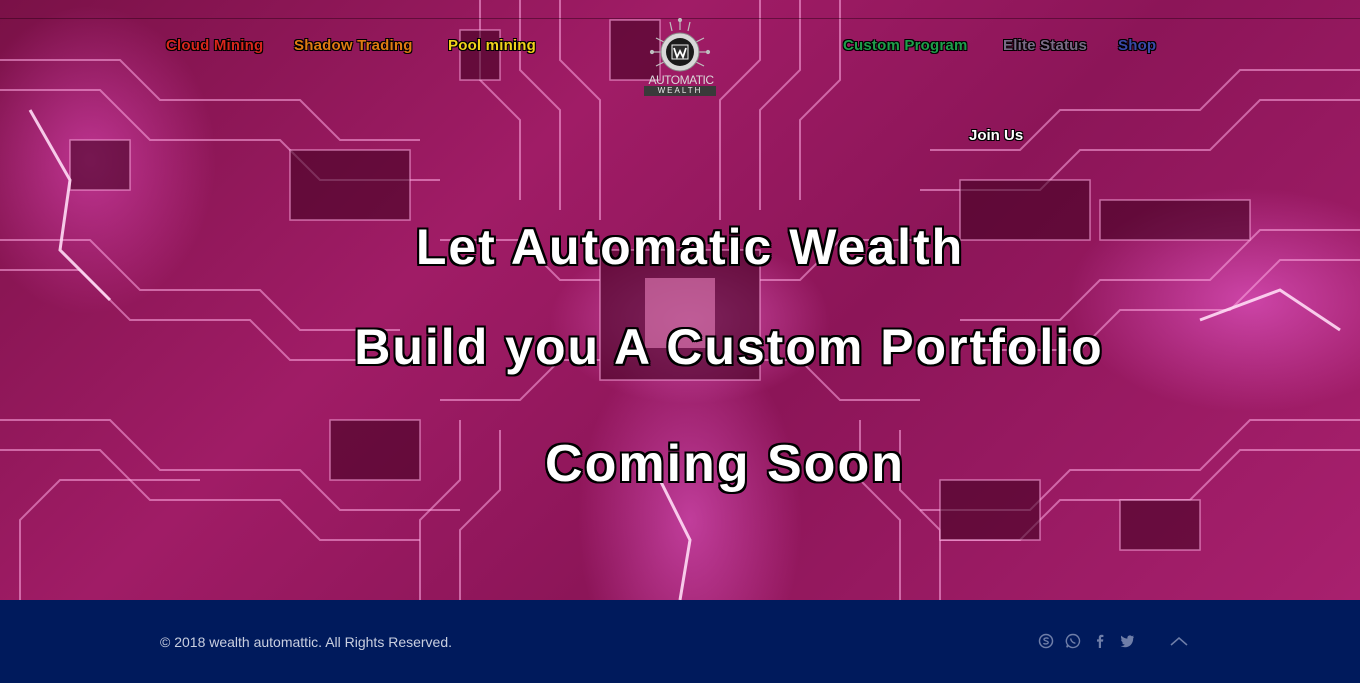 This screenshot has width=1360, height=683. I want to click on hero-coming-soon: Coming Soon, so click(725, 464).